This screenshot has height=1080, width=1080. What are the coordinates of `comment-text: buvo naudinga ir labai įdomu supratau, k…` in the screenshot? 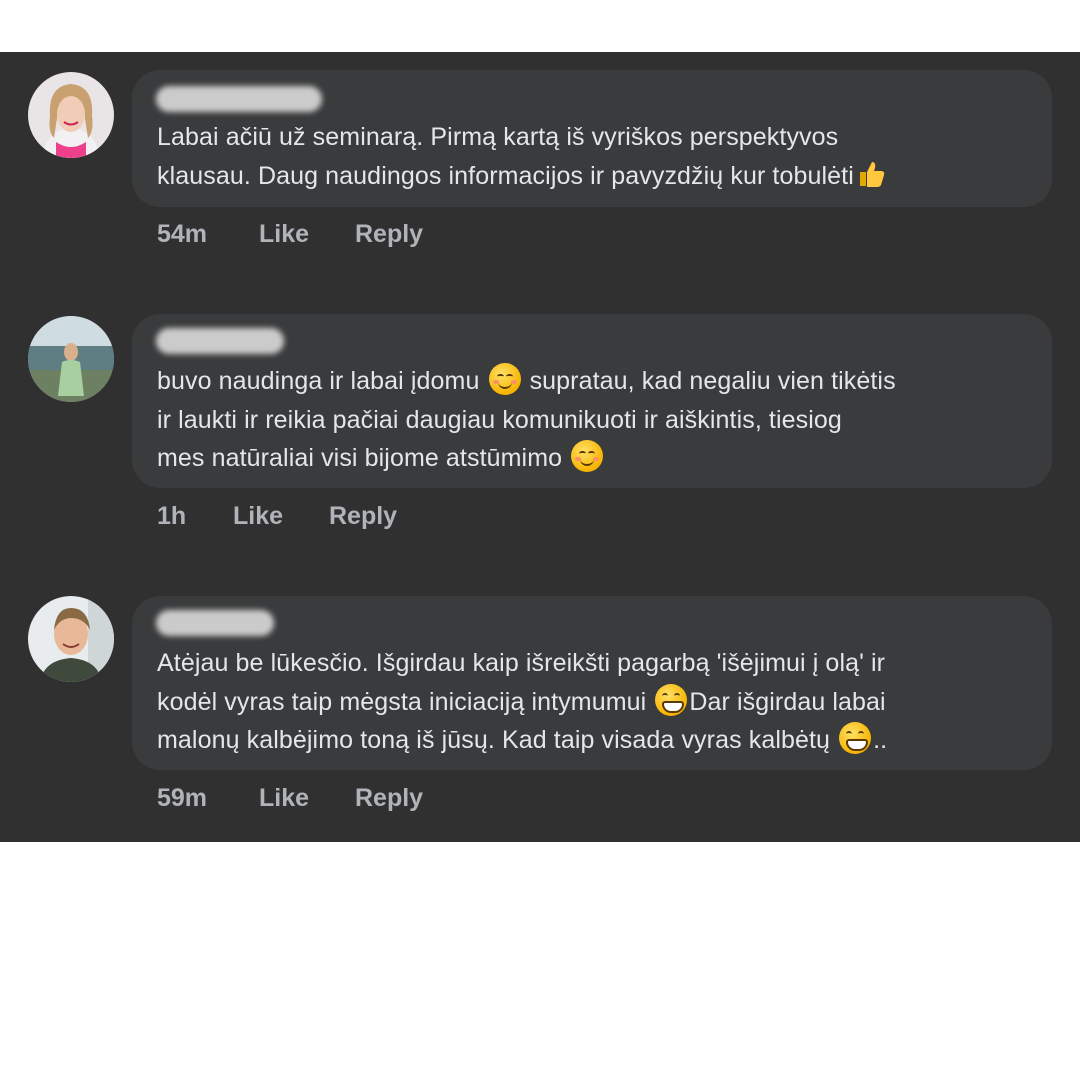 It's located at (592, 420).